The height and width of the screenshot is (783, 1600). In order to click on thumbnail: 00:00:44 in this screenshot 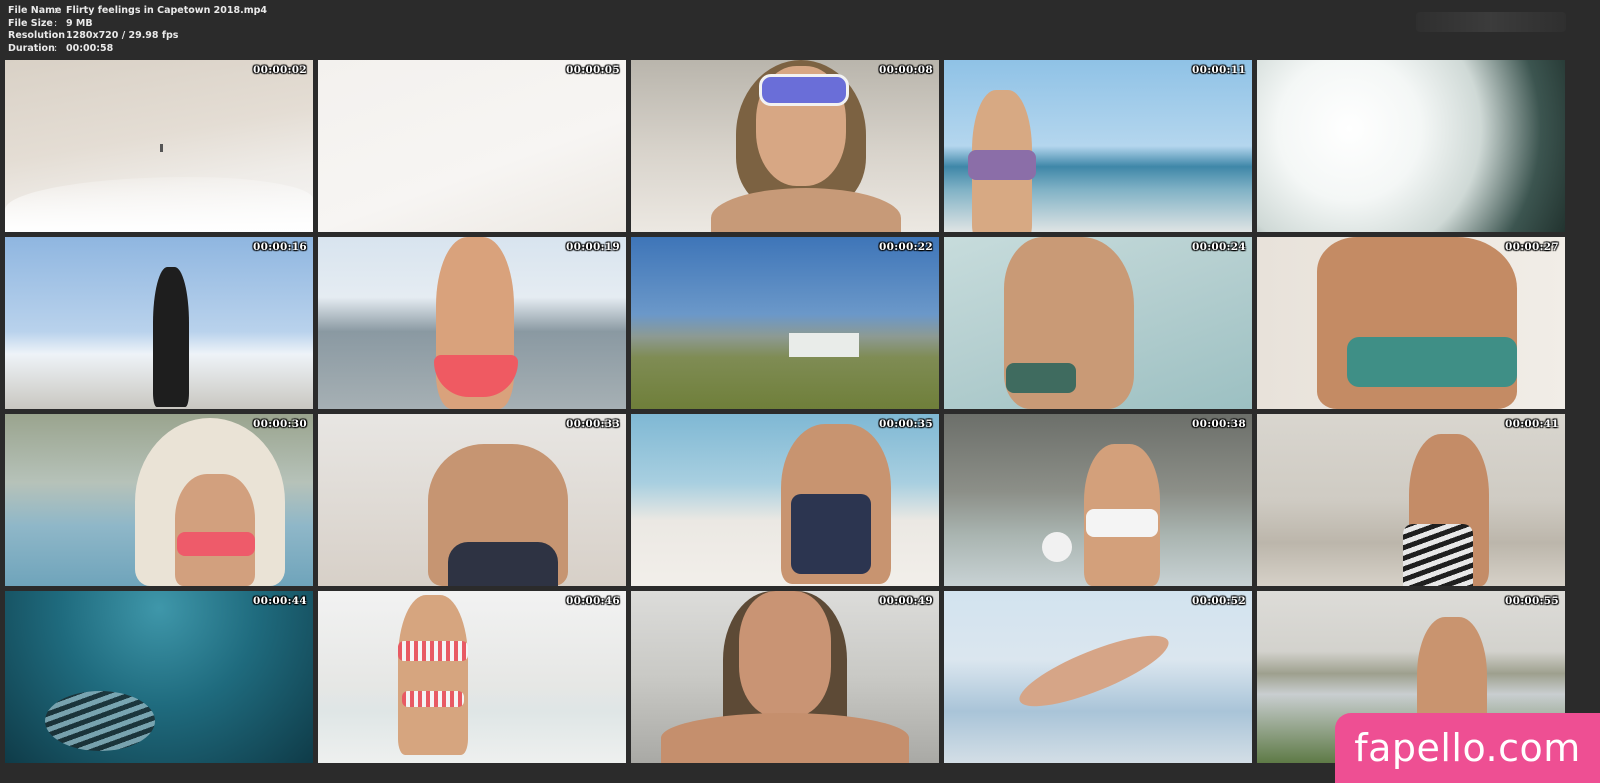, I will do `click(159, 677)`.